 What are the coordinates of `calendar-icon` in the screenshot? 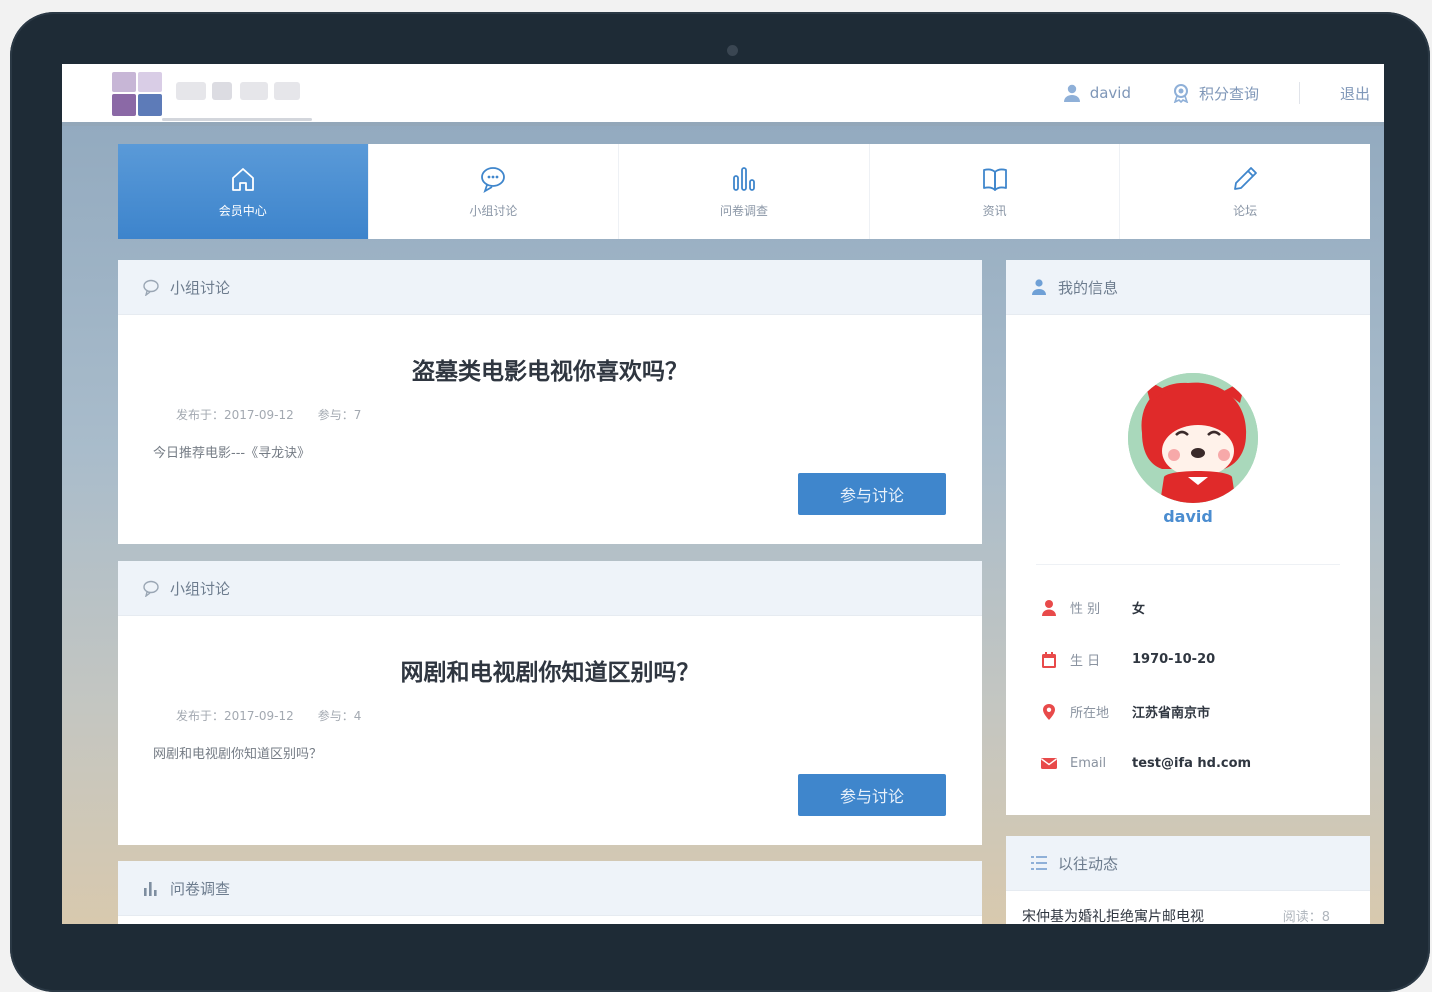 It's located at (1049, 659).